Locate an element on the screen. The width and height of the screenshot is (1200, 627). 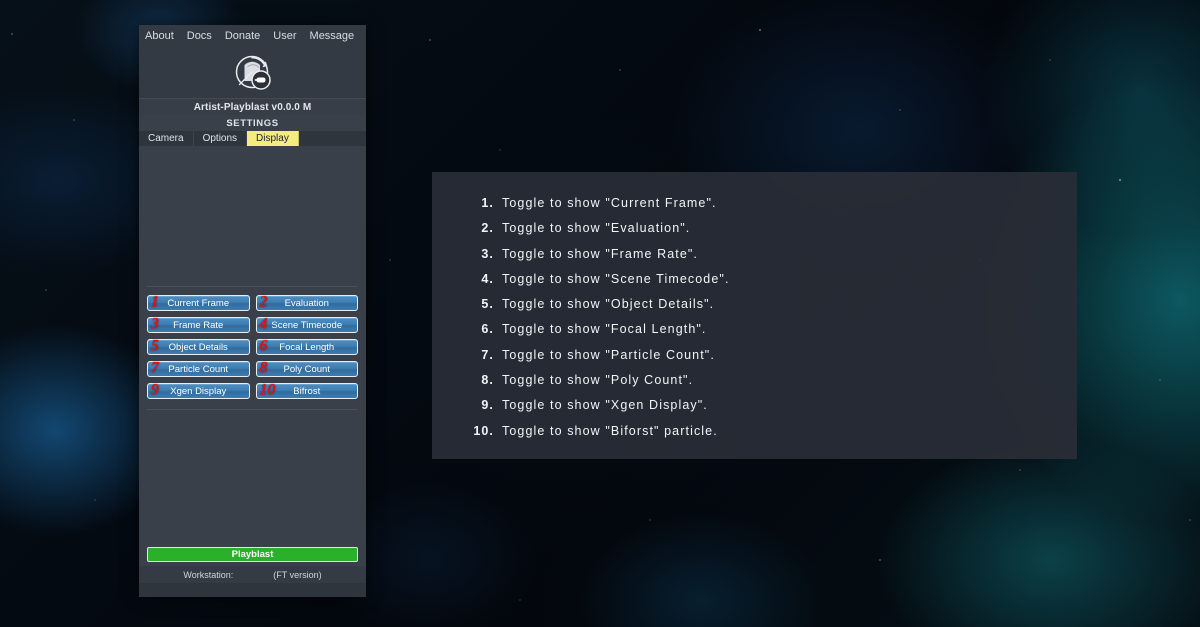
instruction-item: 1. Toggle to show "Current Frame". is located at coordinates (772, 203).